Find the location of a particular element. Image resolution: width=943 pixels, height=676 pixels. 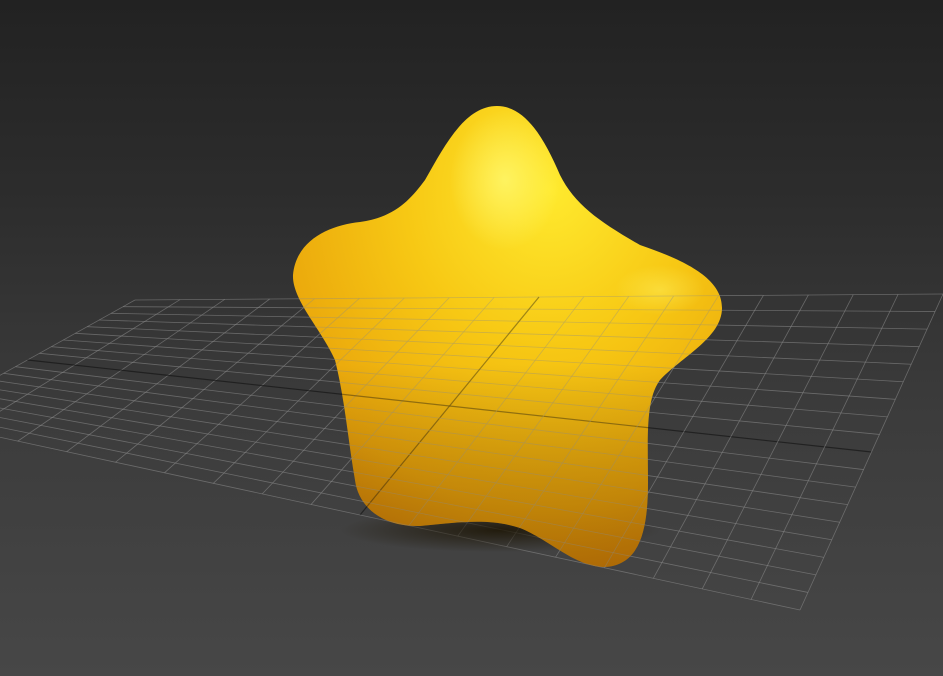

star-highlight is located at coordinates (505, 180).